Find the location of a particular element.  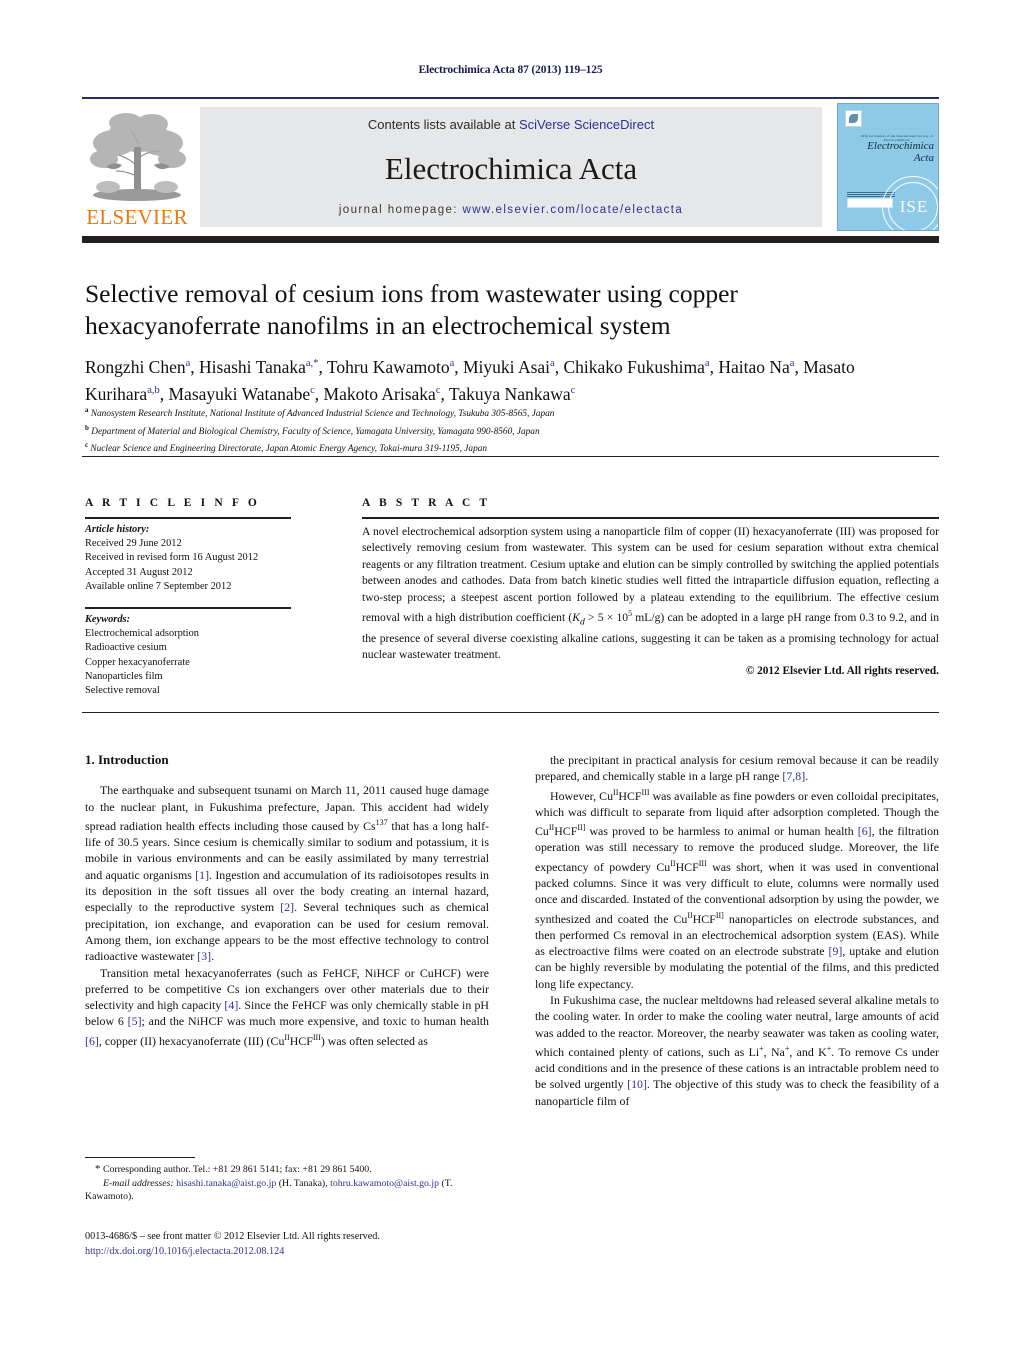

section-heading-introduction: 1. Introduction is located at coordinates (127, 759).